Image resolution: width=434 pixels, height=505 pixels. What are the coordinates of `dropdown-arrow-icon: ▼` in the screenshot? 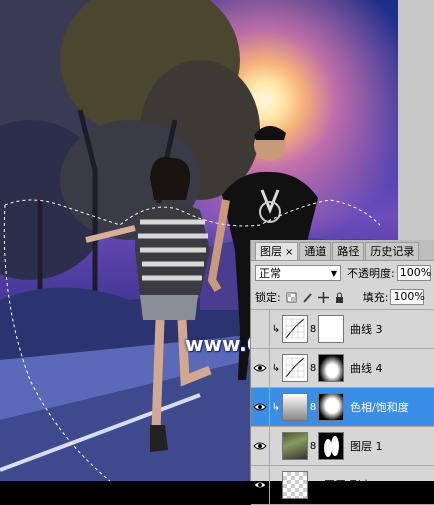 It's located at (333, 273).